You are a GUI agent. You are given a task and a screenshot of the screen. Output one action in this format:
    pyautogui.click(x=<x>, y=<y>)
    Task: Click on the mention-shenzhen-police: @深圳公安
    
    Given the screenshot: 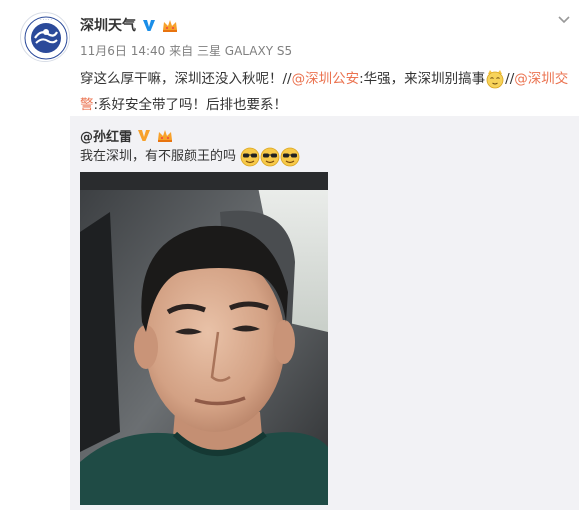 What is the action you would take?
    pyautogui.click(x=326, y=79)
    